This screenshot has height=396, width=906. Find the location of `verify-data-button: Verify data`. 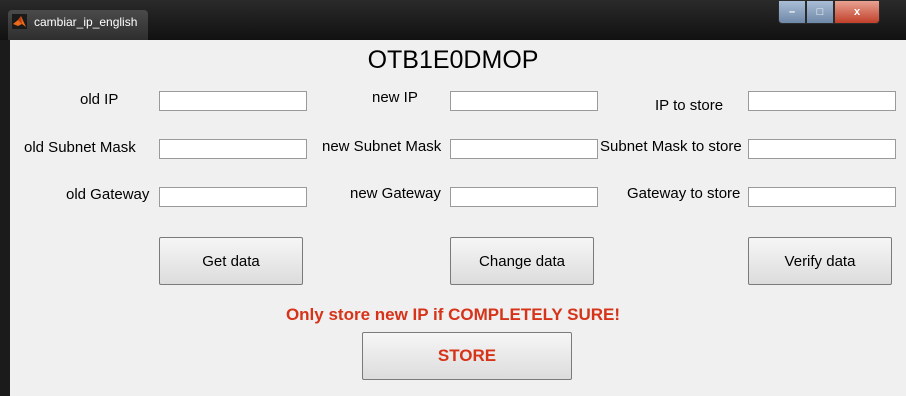

verify-data-button: Verify data is located at coordinates (820, 261).